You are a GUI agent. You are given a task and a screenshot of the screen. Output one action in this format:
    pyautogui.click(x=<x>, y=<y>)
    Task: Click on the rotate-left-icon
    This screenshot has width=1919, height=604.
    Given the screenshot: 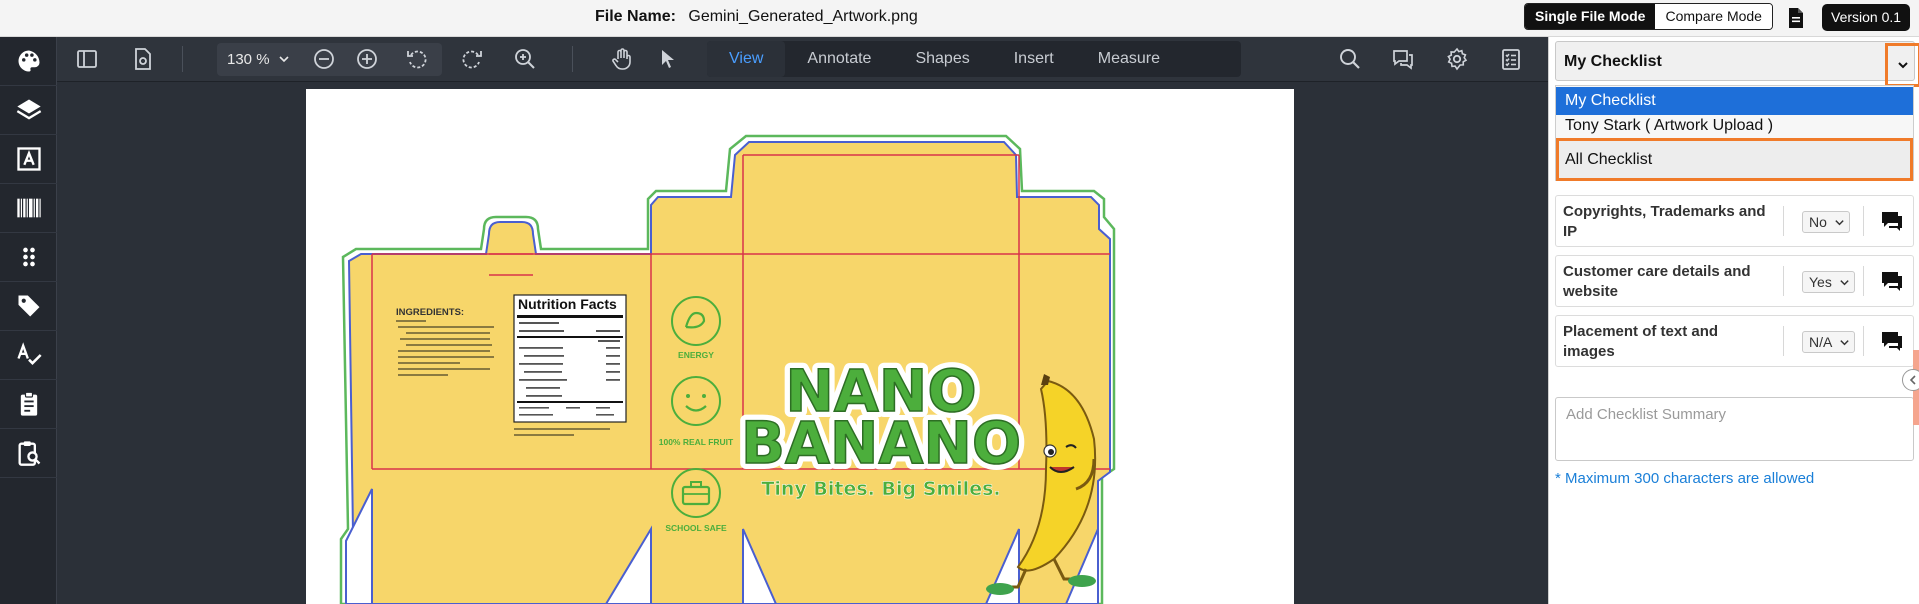 What is the action you would take?
    pyautogui.click(x=417, y=59)
    